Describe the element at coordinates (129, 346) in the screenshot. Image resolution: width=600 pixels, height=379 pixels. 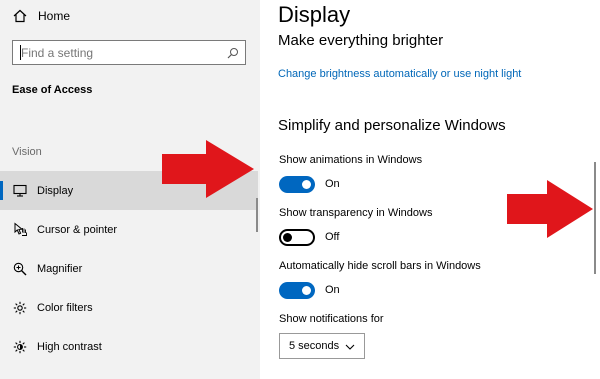
I see `sidebar-item-high-contrast: High contrast` at that location.